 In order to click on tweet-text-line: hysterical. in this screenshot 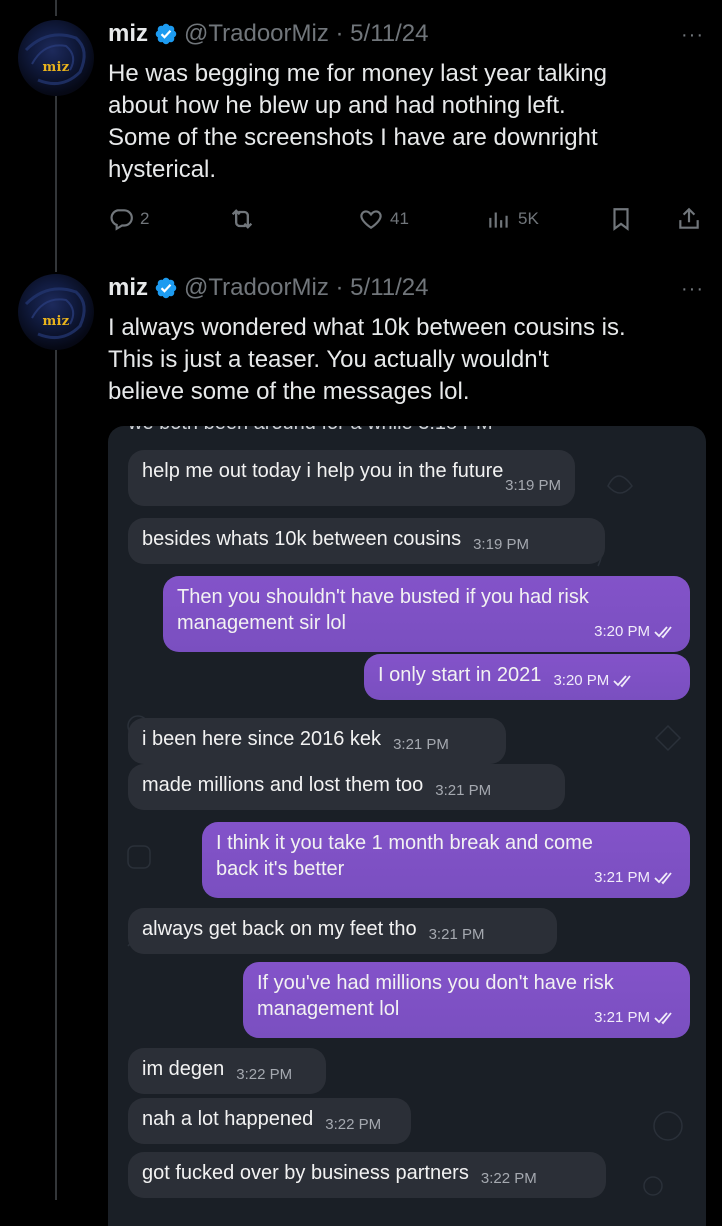, I will do `click(162, 169)`.